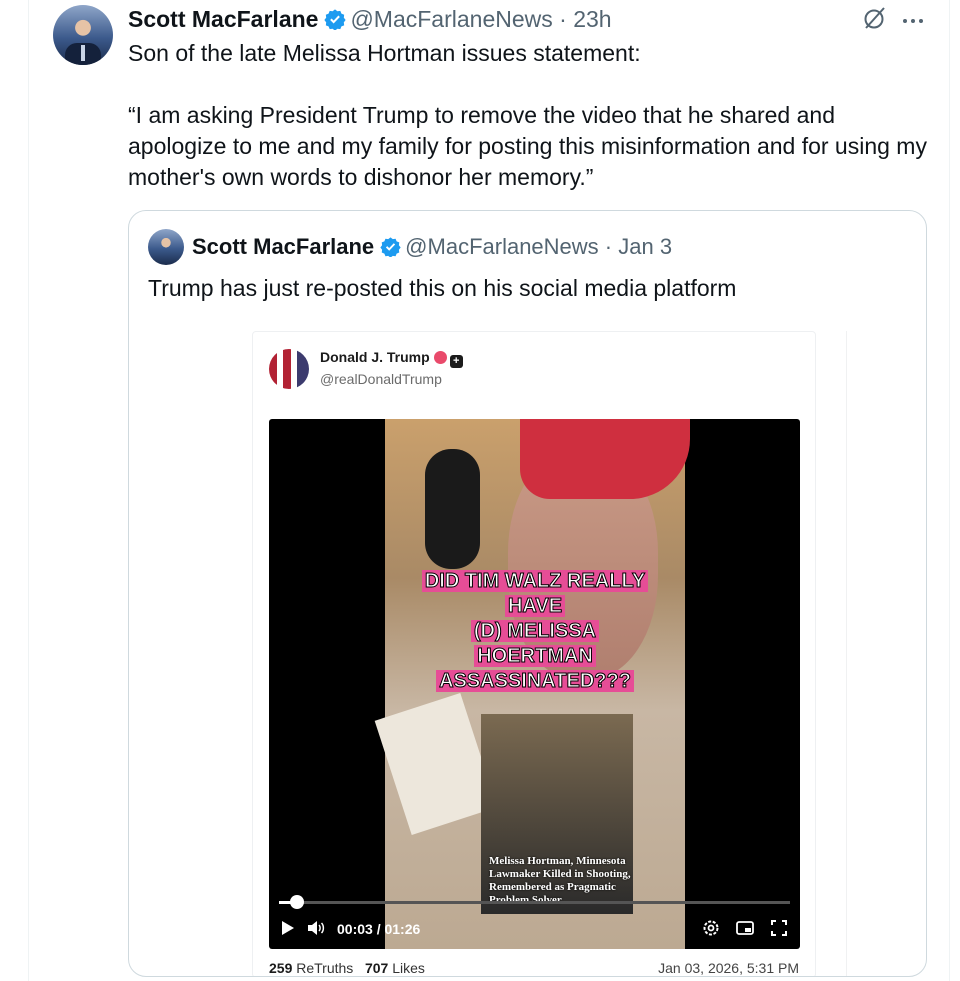  What do you see at coordinates (375, 357) in the screenshot?
I see `truth-author-name: Donald J. Trump` at bounding box center [375, 357].